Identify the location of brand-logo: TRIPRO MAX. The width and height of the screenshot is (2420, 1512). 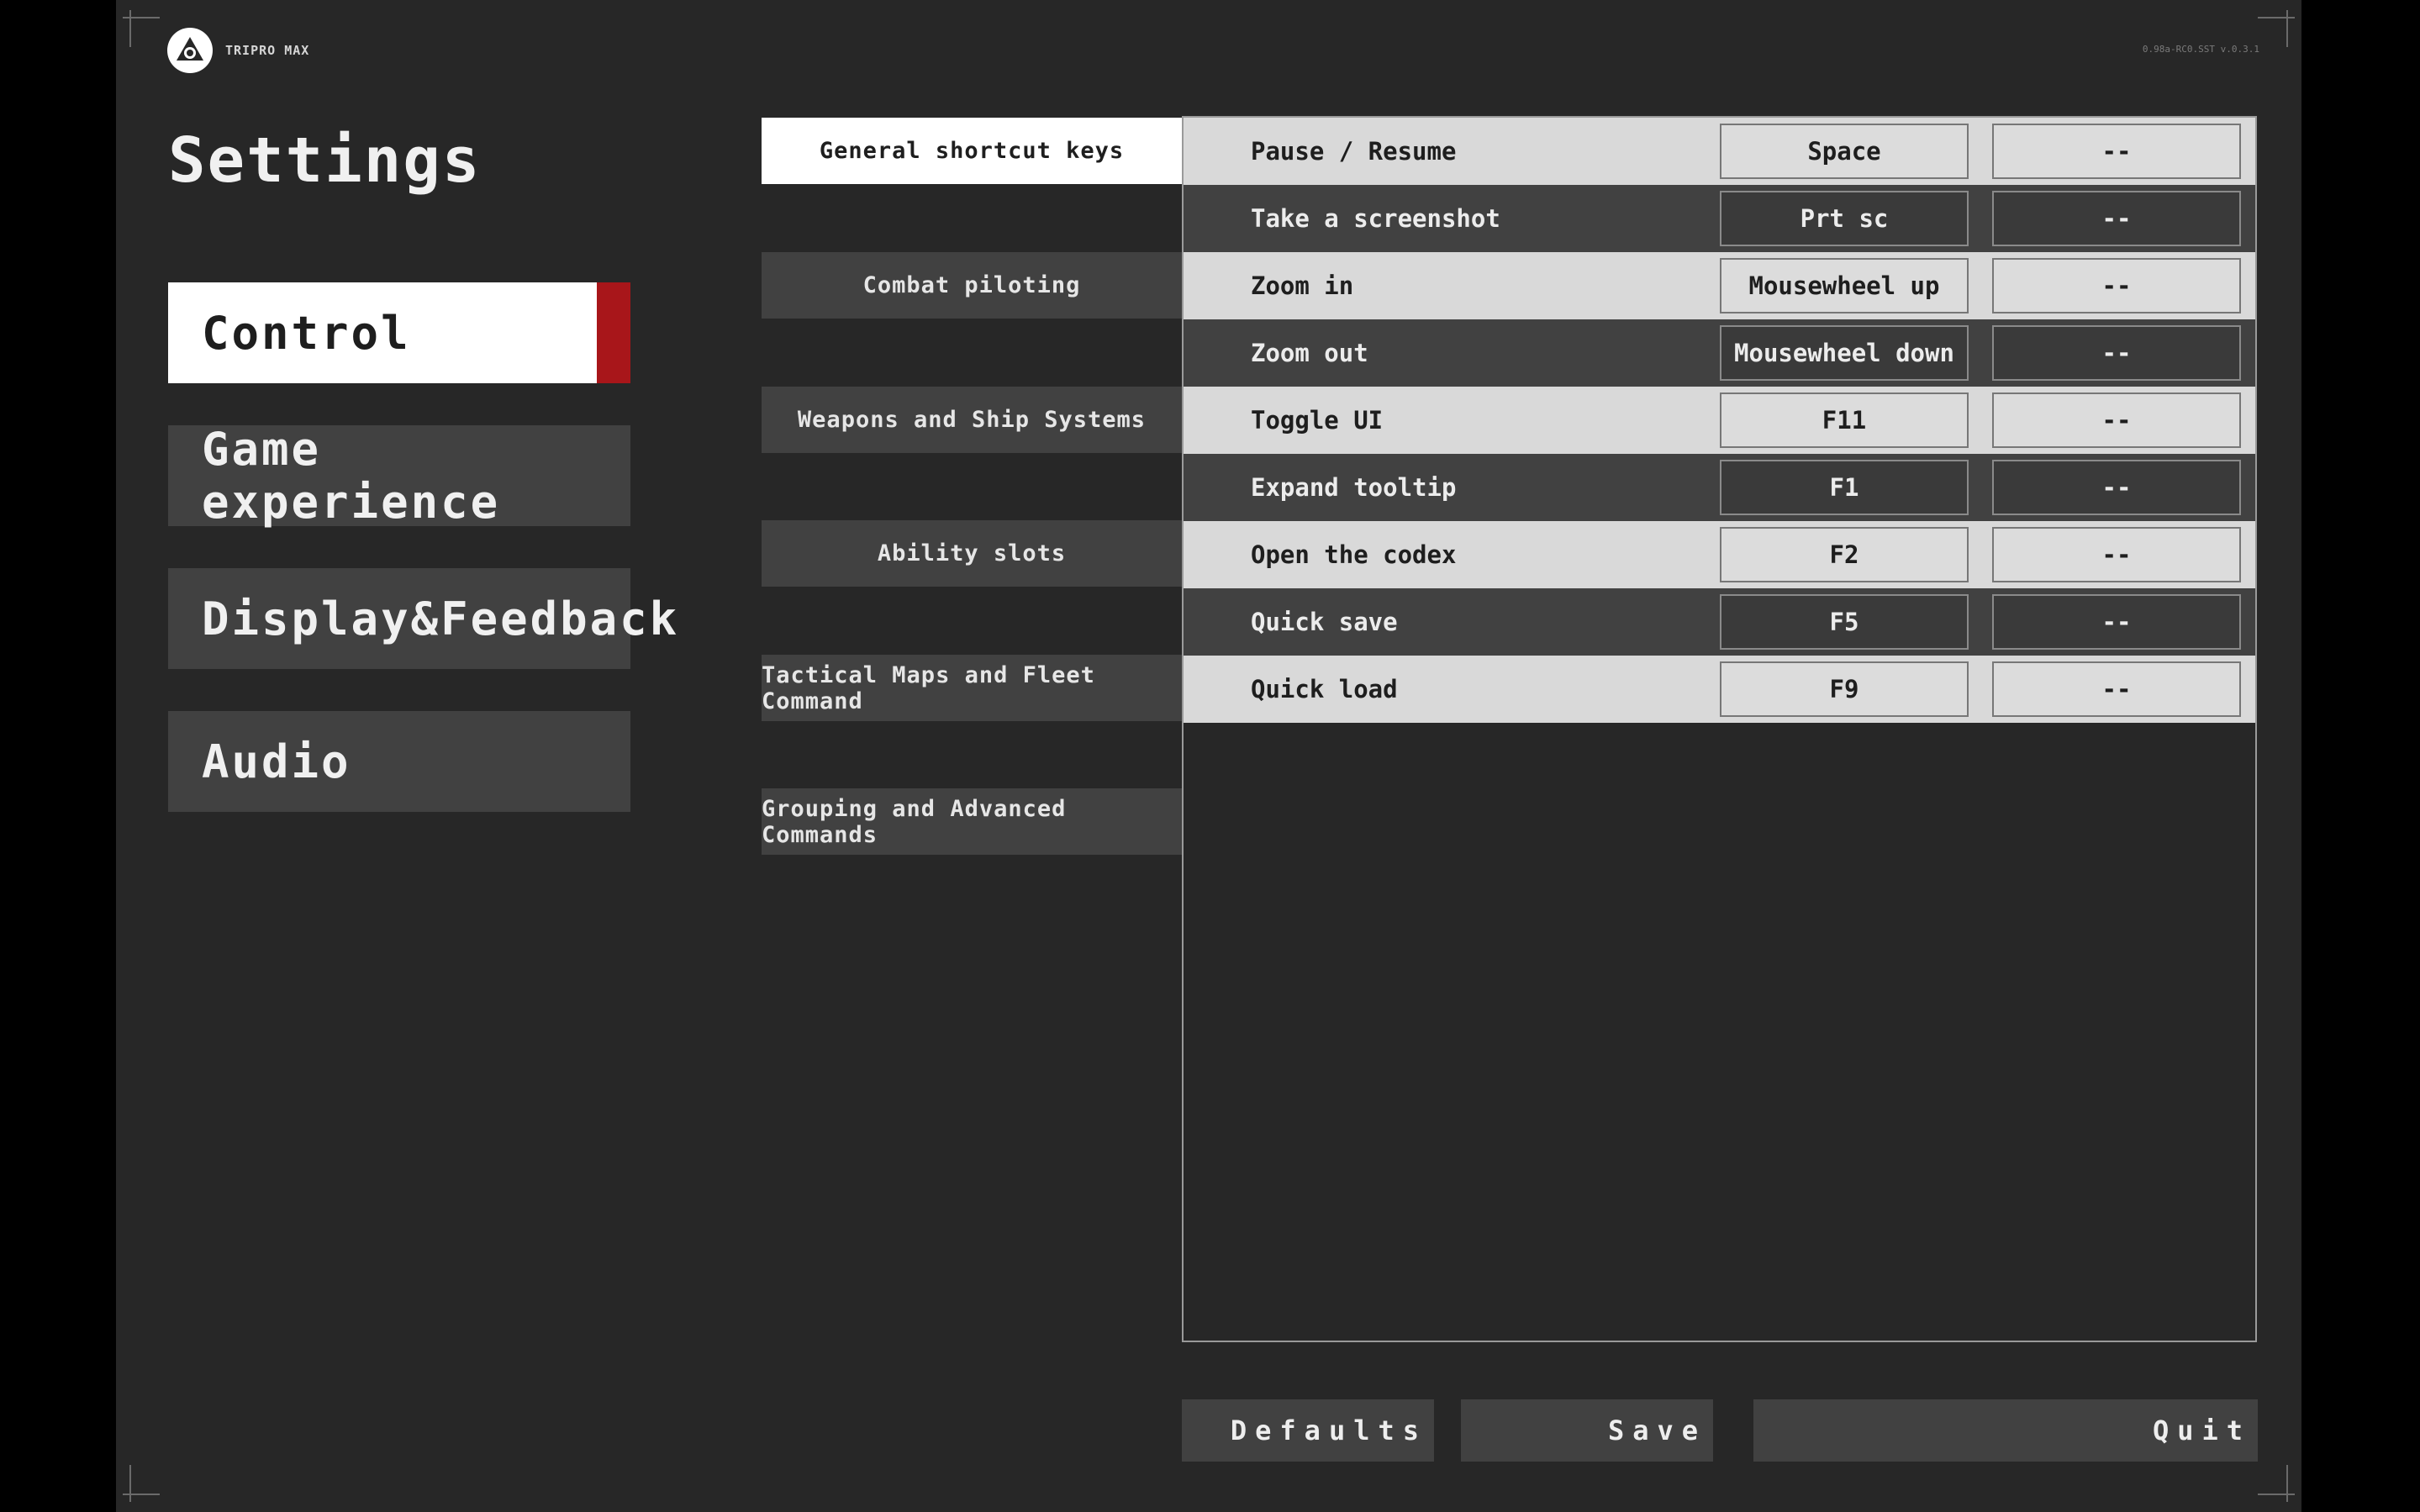
(238, 51).